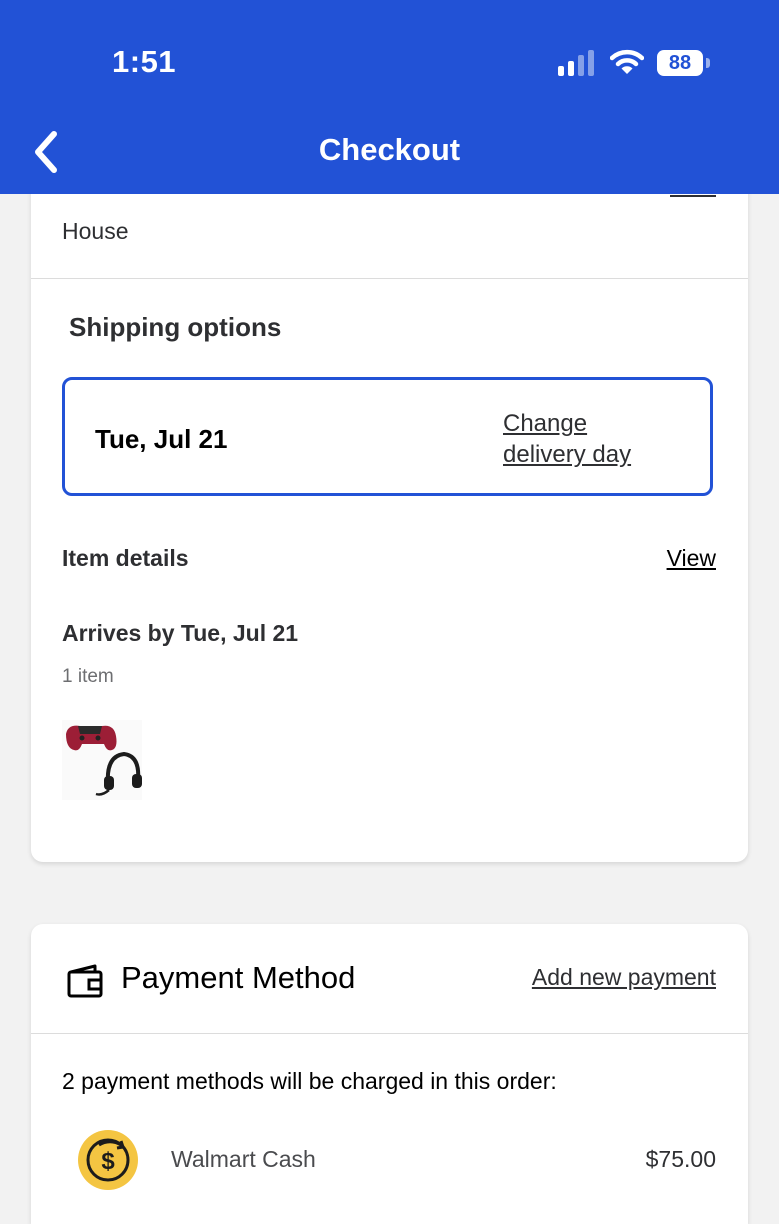 The image size is (779, 1224). I want to click on change-delivery-day-link: Change delivery day, so click(567, 439).